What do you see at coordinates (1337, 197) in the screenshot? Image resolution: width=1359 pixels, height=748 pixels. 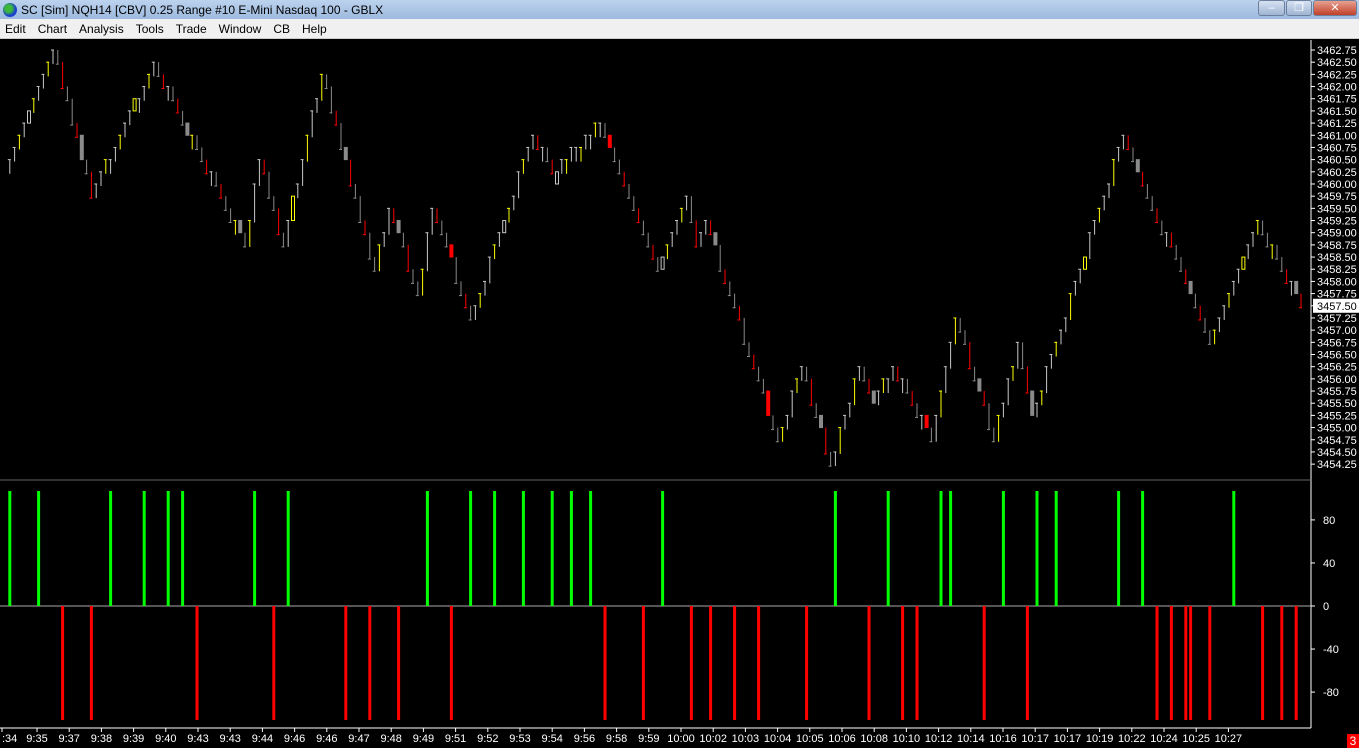 I see `price-label: 3459.75` at bounding box center [1337, 197].